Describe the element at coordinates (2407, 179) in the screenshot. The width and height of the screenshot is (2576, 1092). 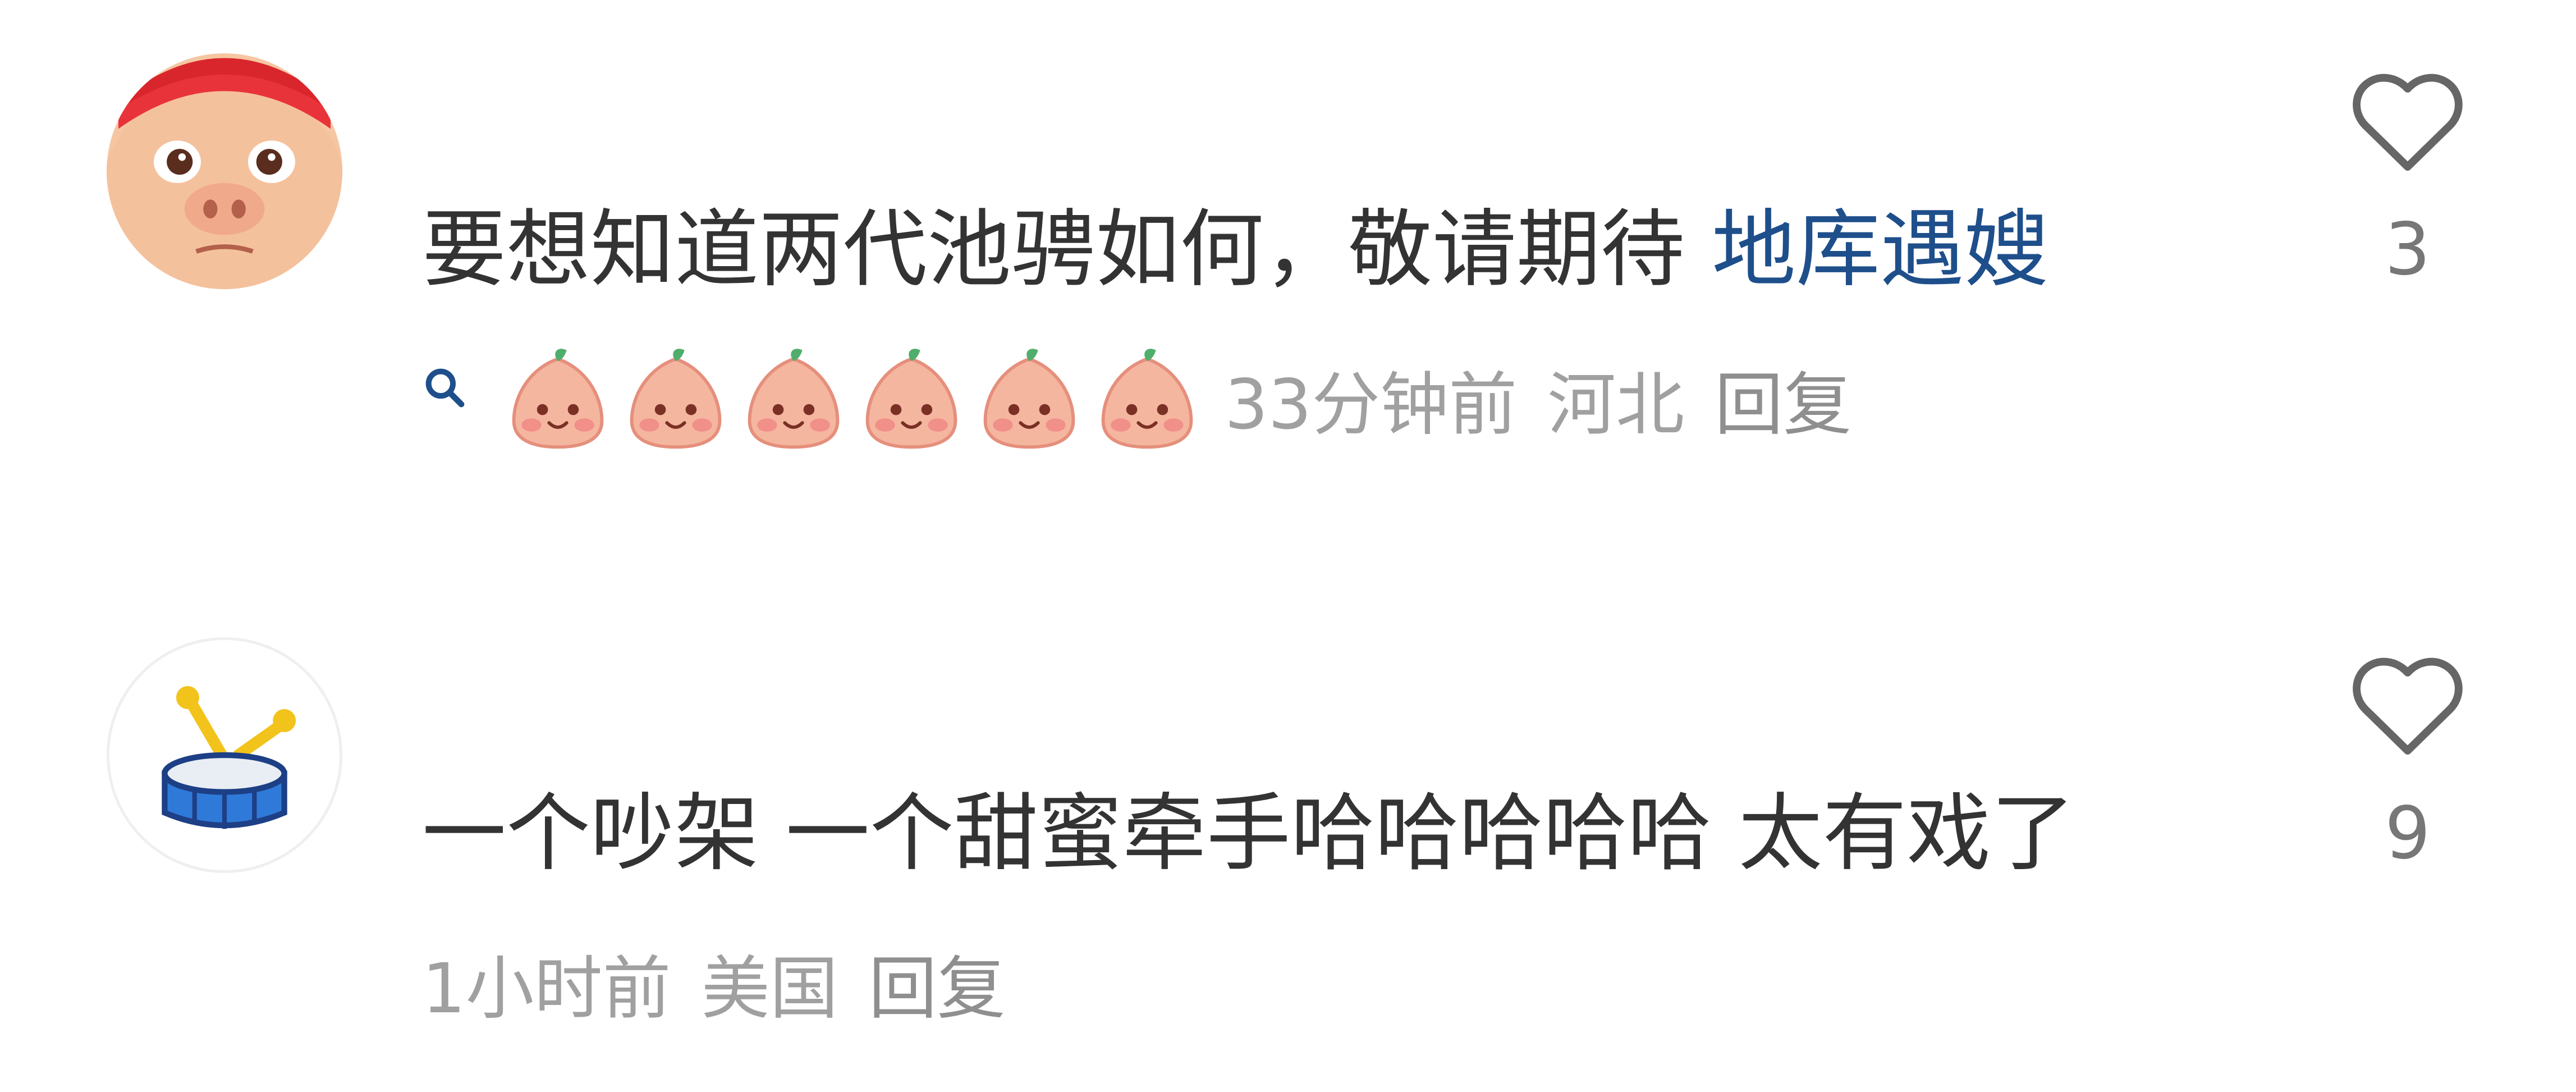
I see `like-group: 3` at that location.